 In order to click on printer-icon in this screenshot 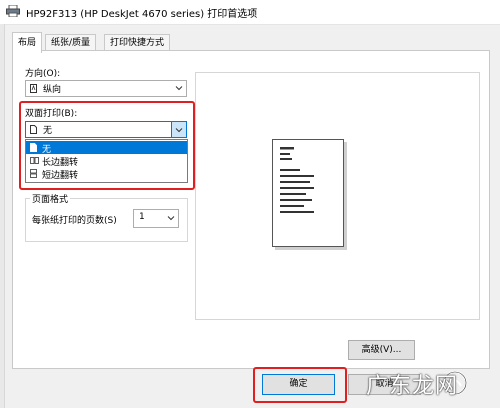, I will do `click(13, 11)`.